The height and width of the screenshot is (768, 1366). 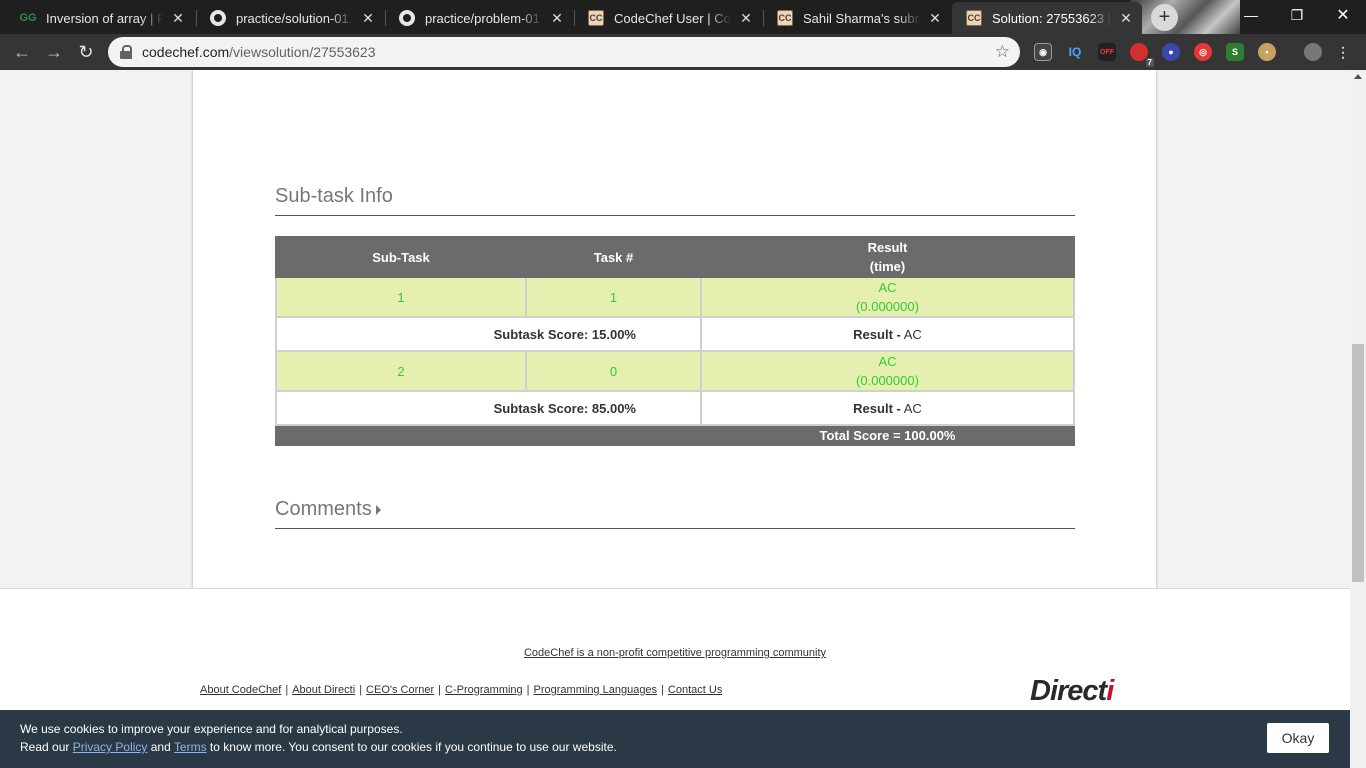 I want to click on iq-extension-icon: IQ, so click(x=1075, y=52).